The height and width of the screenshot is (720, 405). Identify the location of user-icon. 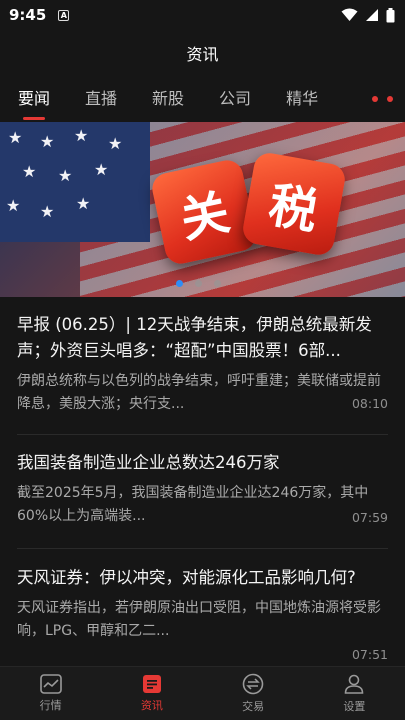
(354, 684).